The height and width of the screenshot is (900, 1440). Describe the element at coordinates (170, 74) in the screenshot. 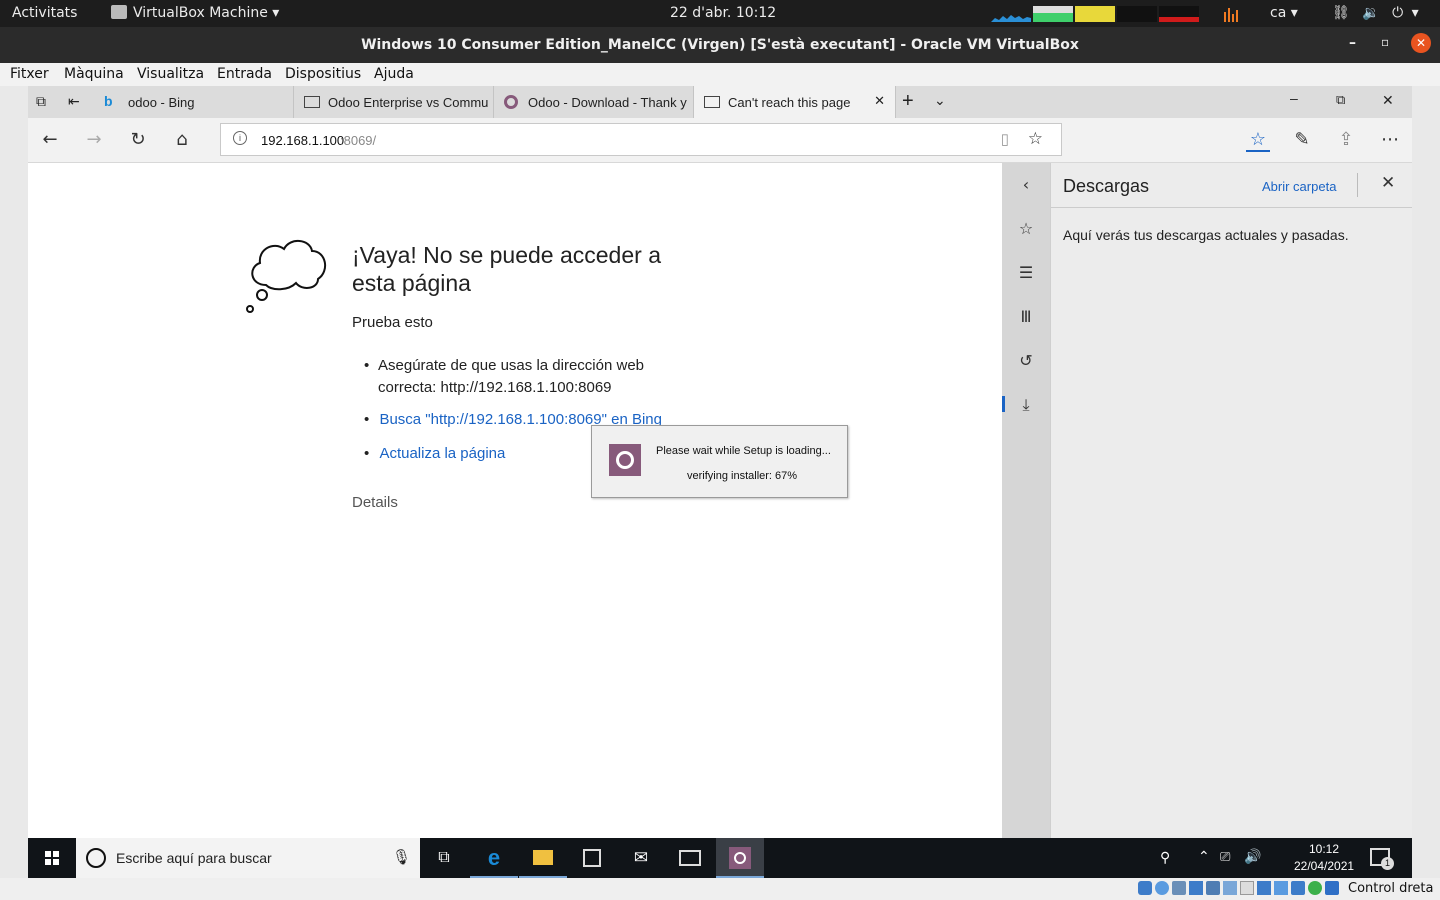

I see `menu-visualitza: Visualitza` at that location.